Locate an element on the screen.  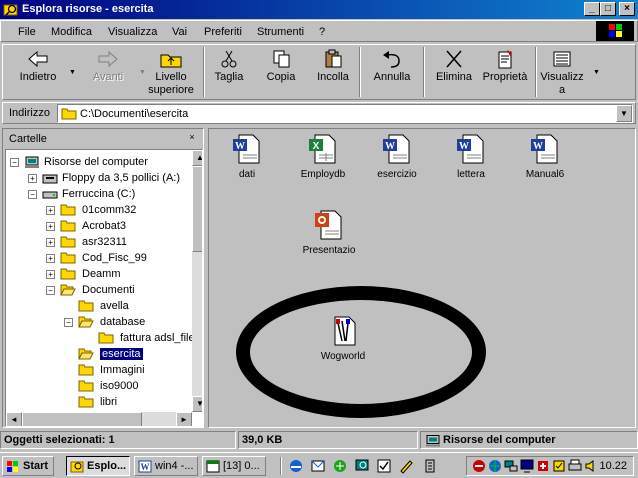
tree-item-folder: + Cod_Fisc_99 is located at coordinates (99, 258).